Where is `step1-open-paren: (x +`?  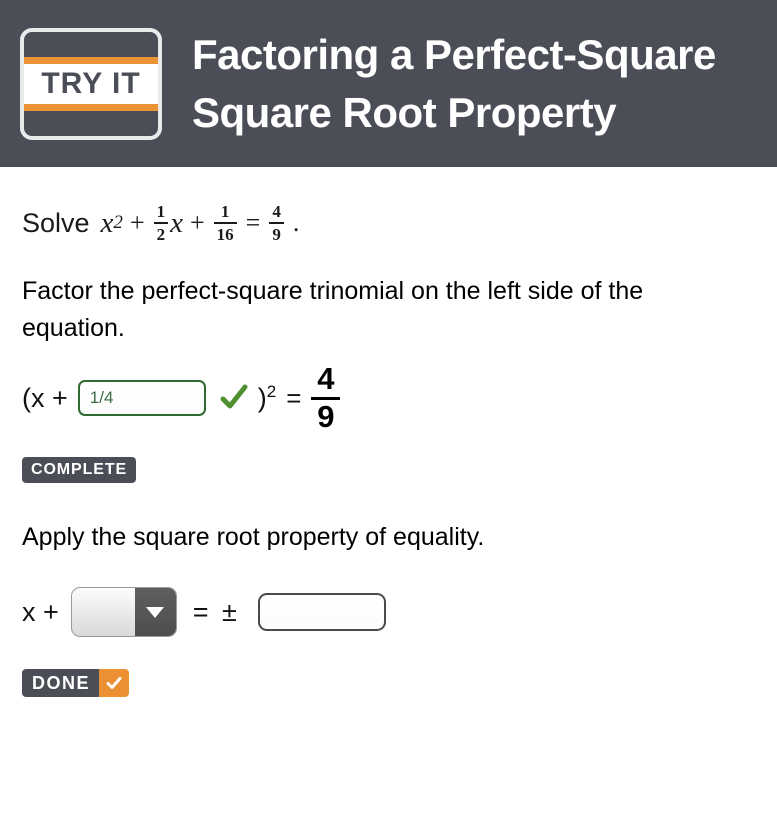 step1-open-paren: (x + is located at coordinates (45, 397).